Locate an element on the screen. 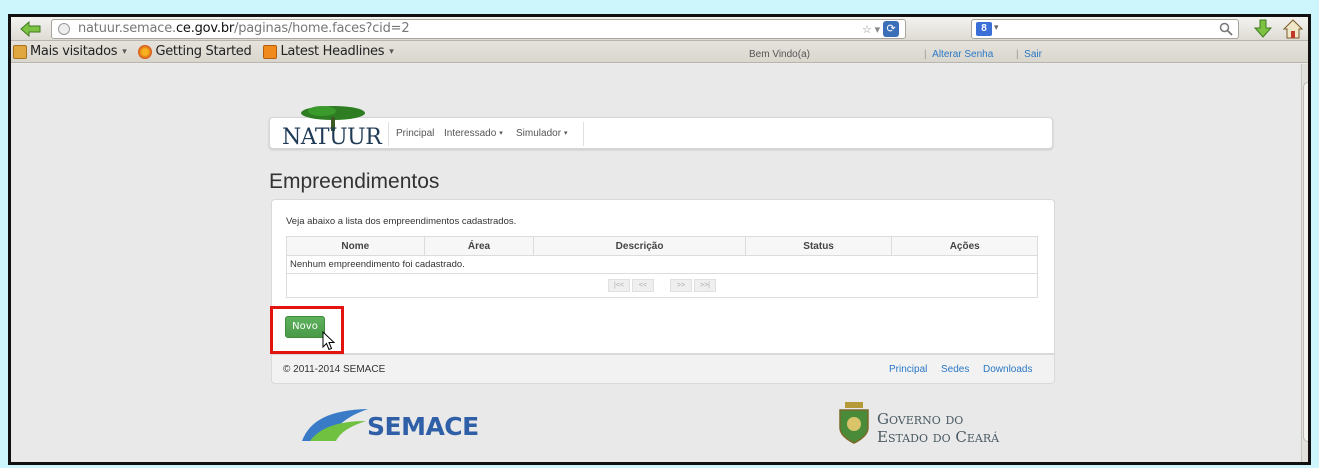  bookmark-mais-visitados: Mais visitados ▾ is located at coordinates (70, 51).